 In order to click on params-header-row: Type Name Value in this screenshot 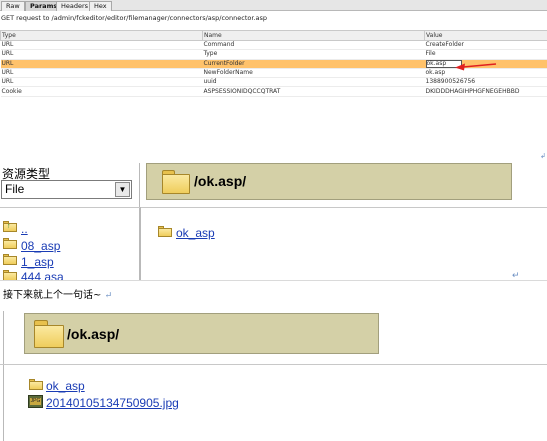, I will do `click(273, 35)`.